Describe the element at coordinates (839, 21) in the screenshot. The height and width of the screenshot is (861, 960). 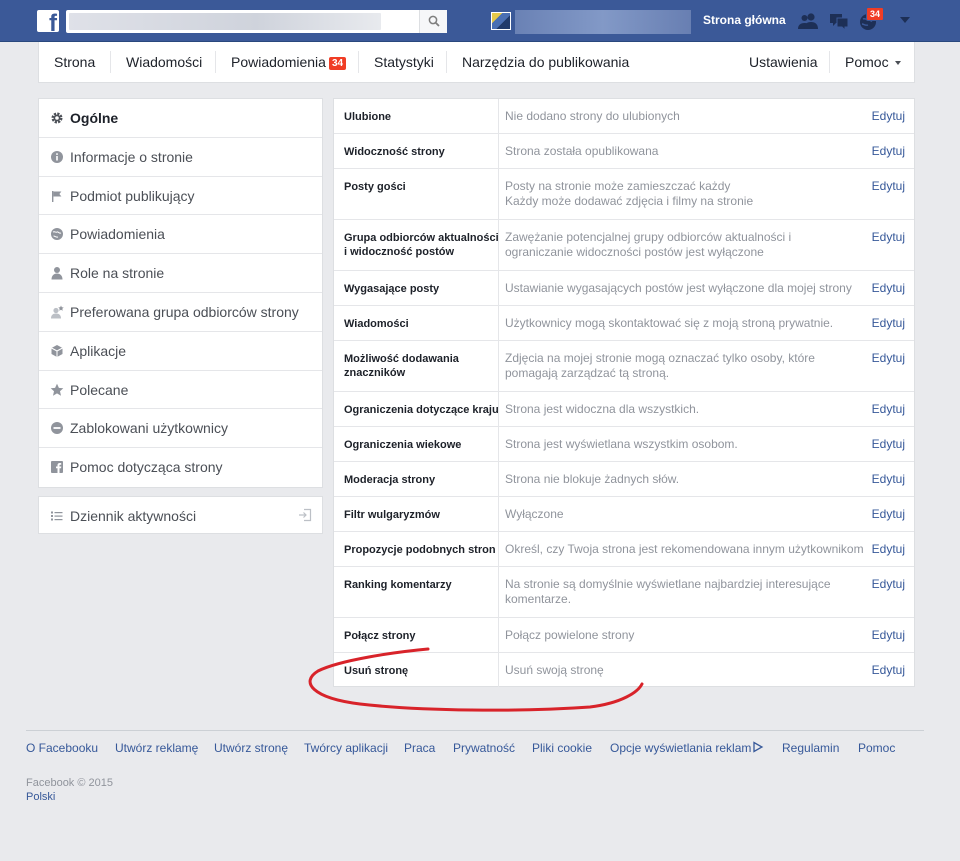
I see `messages-icon` at that location.